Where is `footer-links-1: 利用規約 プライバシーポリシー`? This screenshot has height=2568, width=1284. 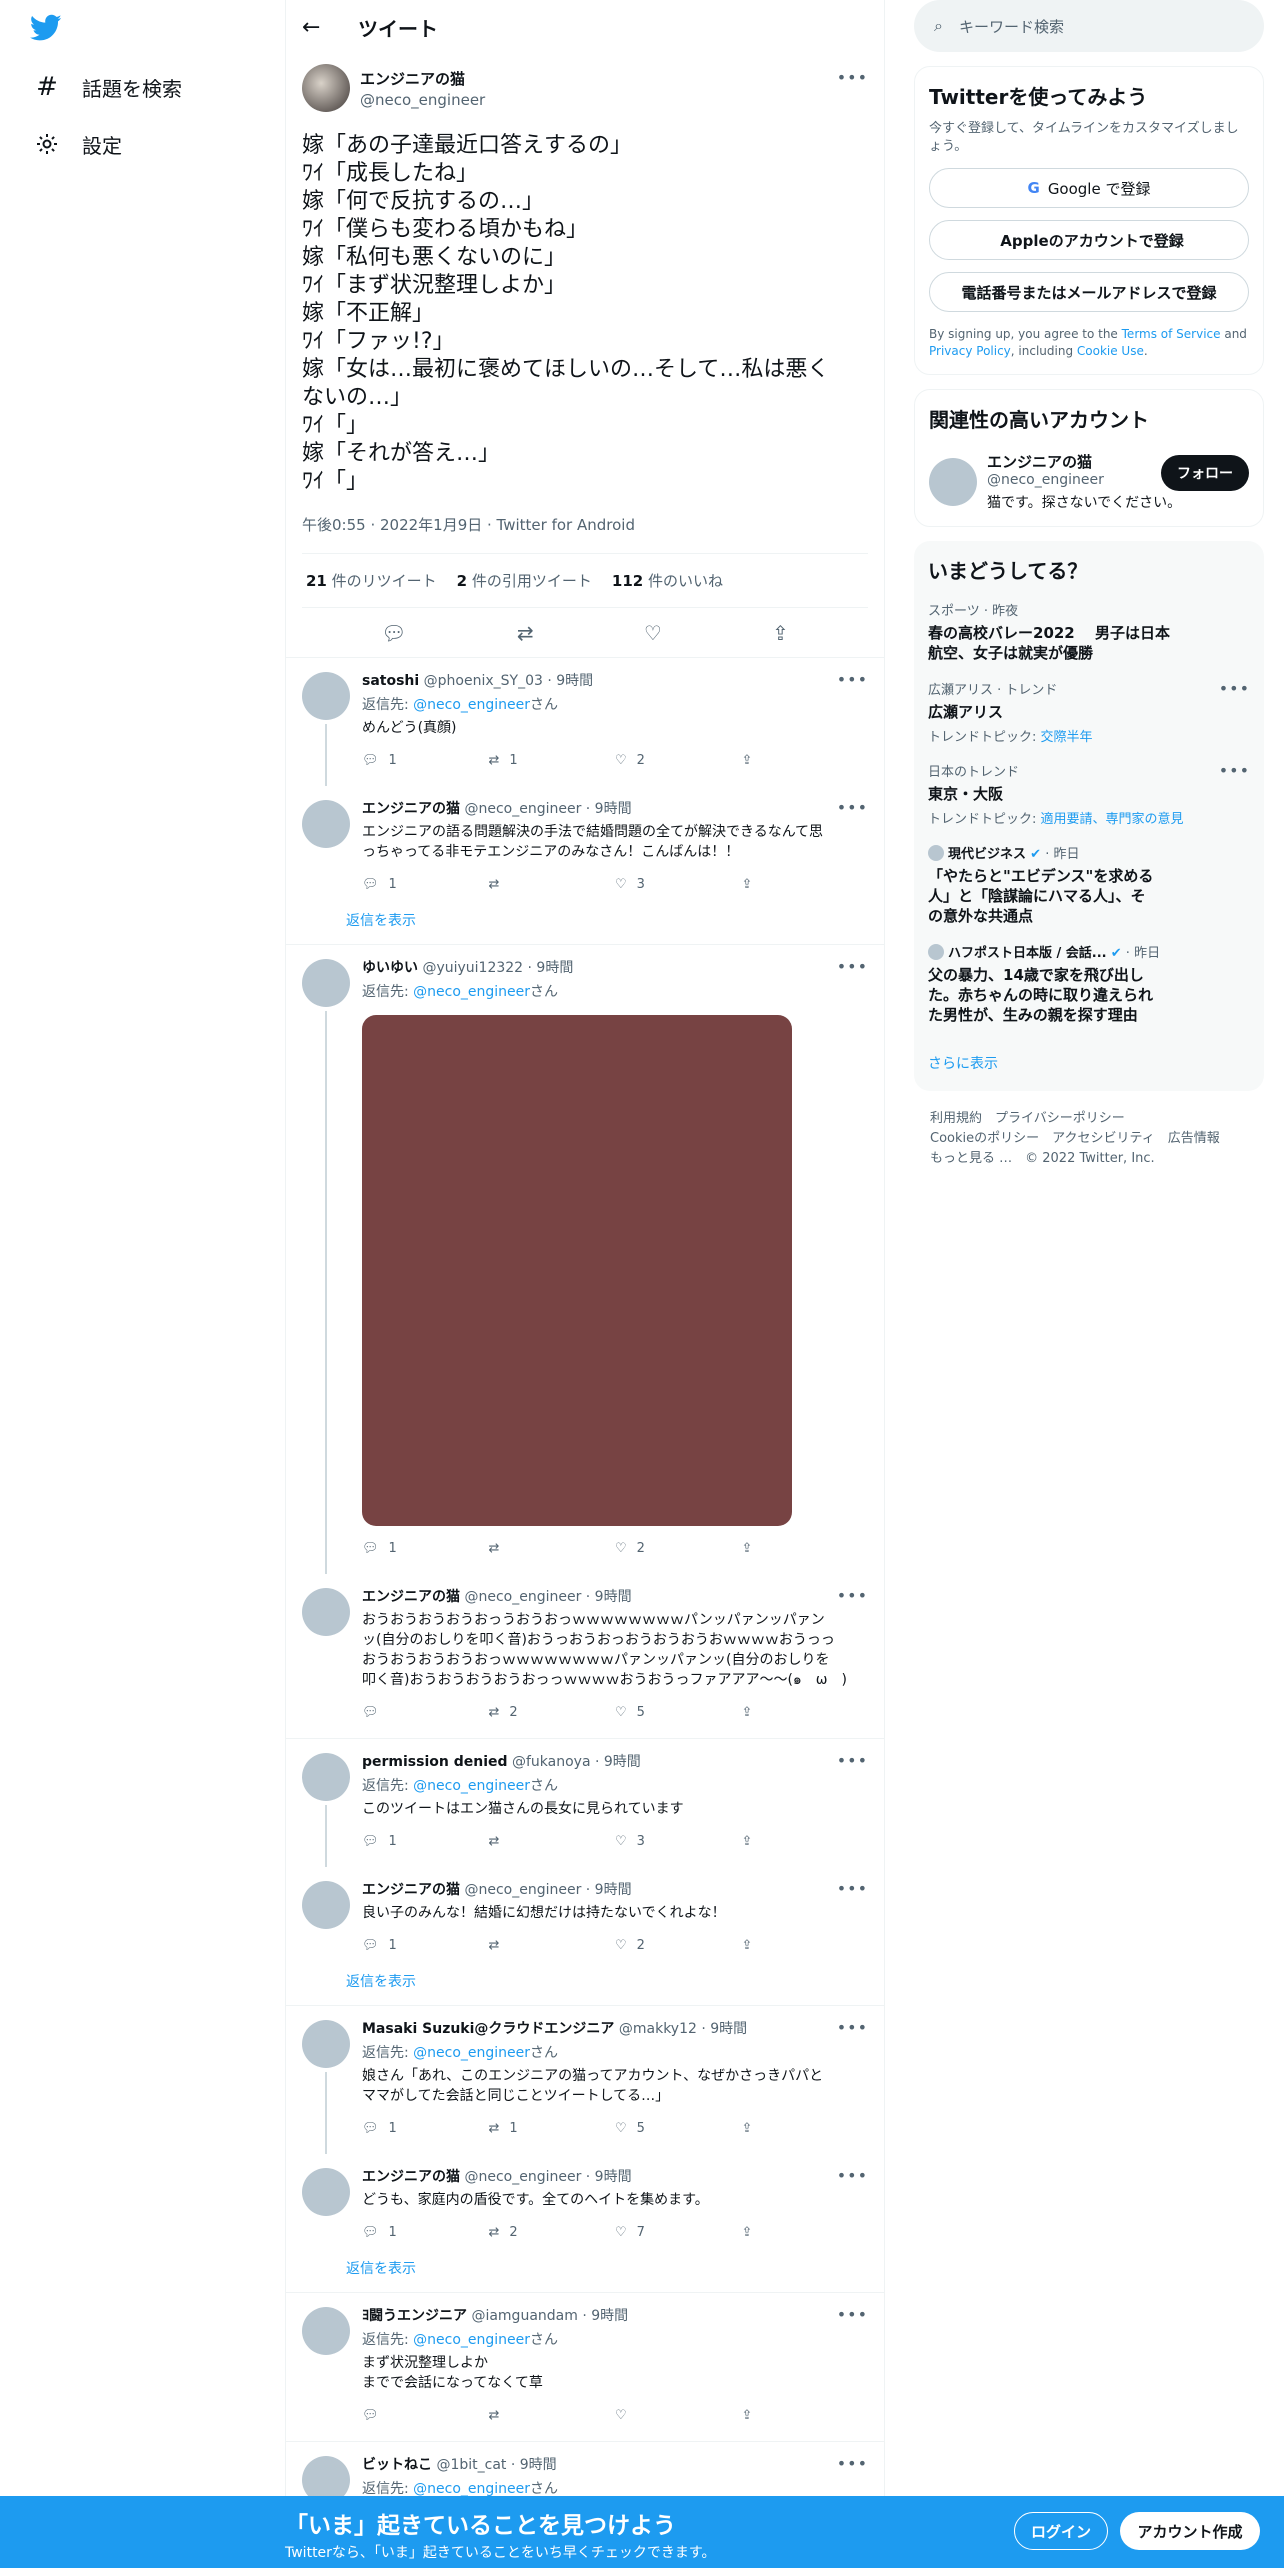
footer-links-1: 利用規約 プライバシーポリシー is located at coordinates (1089, 1119).